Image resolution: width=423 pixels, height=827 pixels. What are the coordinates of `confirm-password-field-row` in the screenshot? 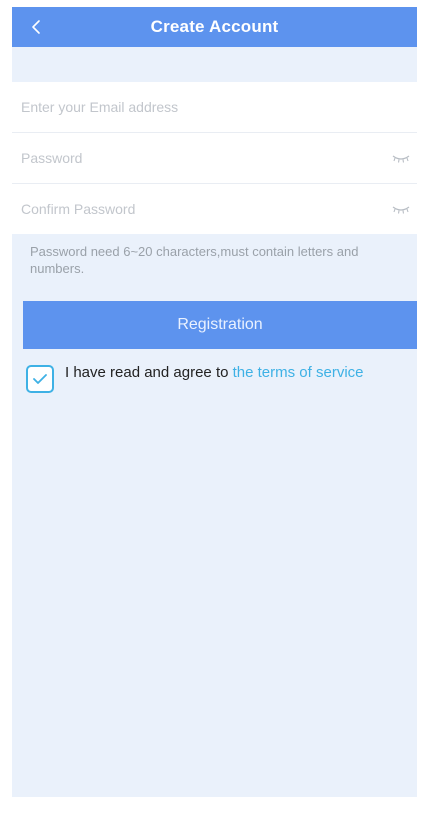 It's located at (214, 209).